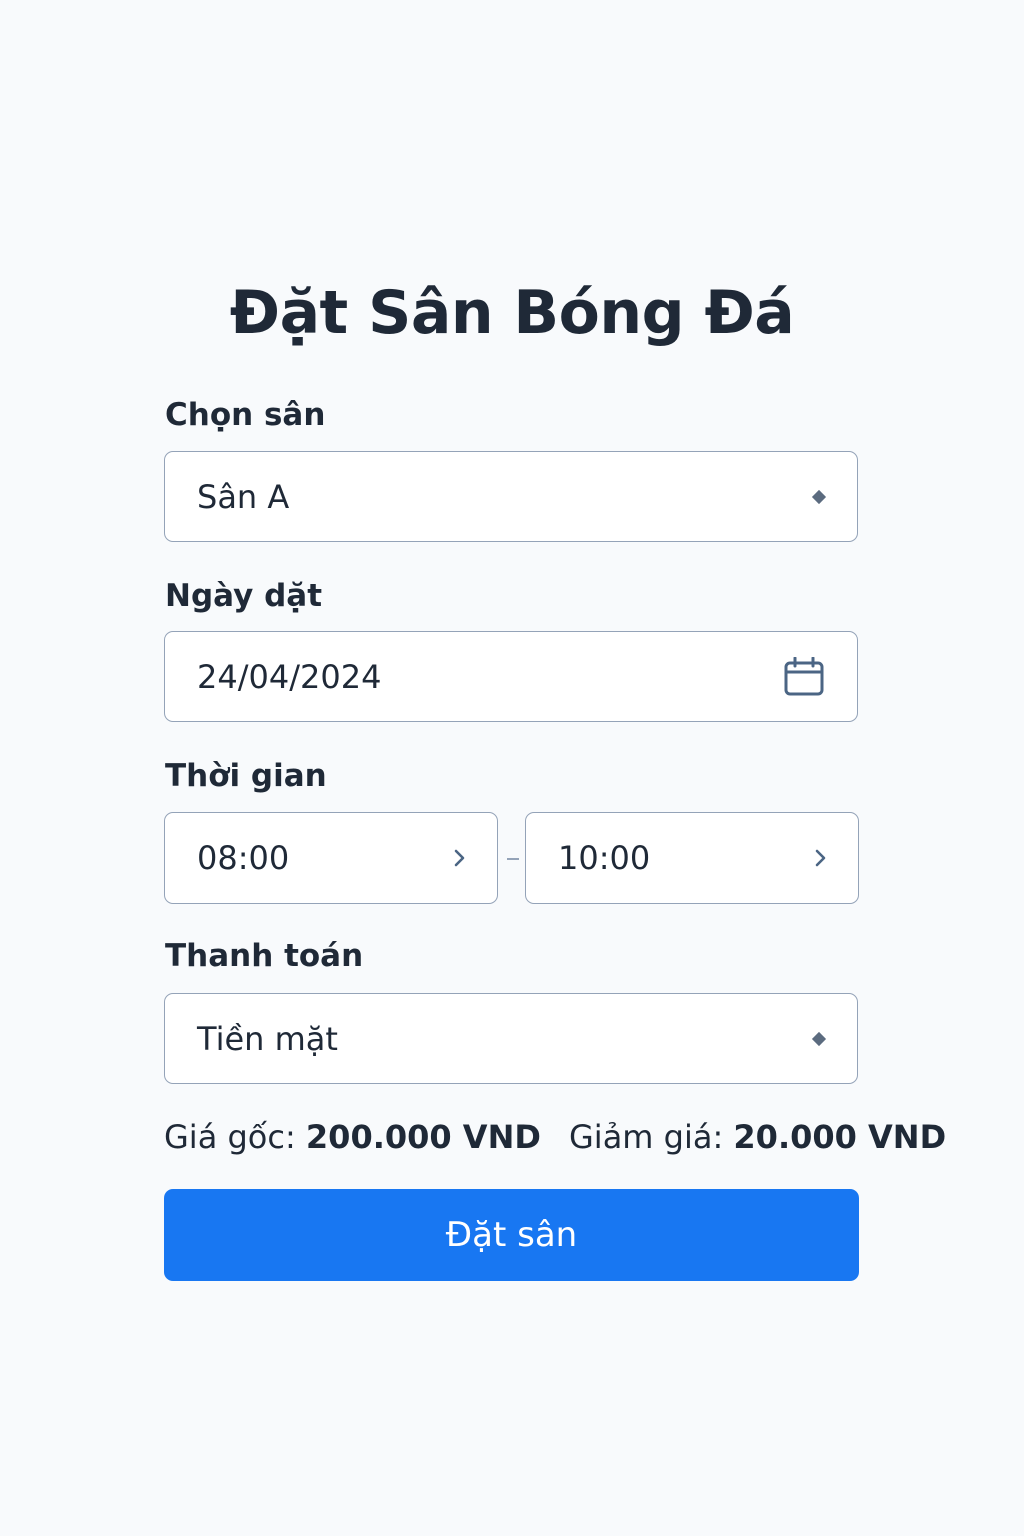 This screenshot has height=1536, width=1024. I want to click on time-label: Thời gian, so click(246, 776).